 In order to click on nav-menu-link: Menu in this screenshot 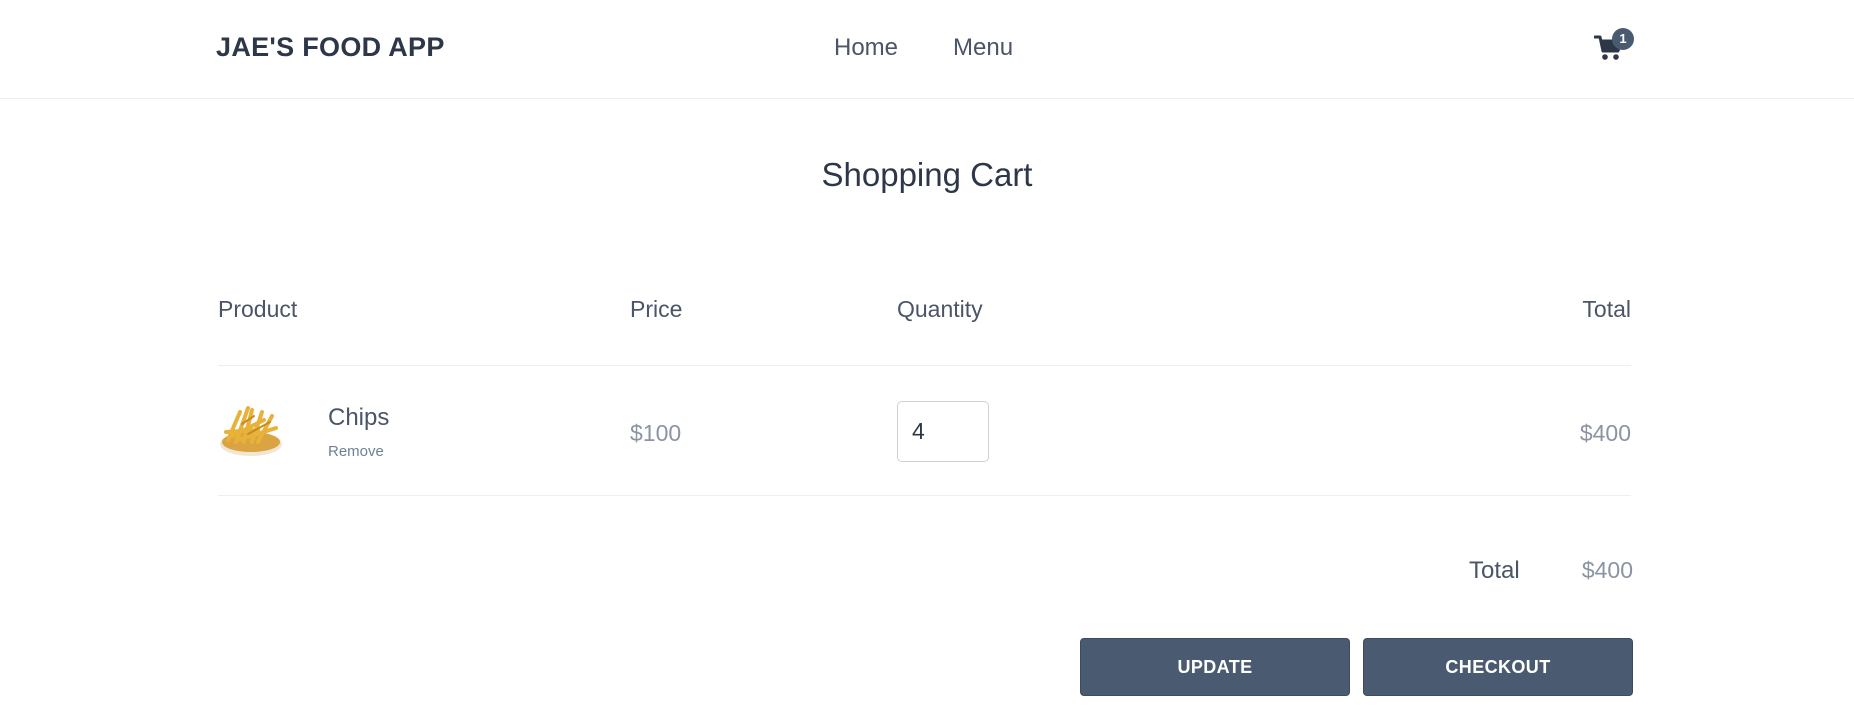, I will do `click(983, 48)`.